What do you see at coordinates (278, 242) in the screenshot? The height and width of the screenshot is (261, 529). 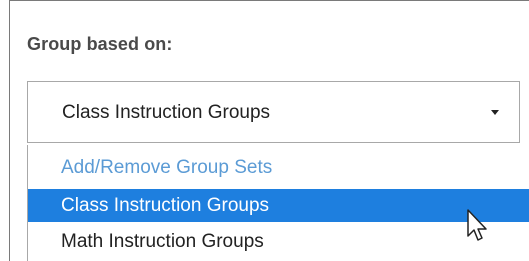 I see `option-math-instruction-groups: Math Instruction Groups` at bounding box center [278, 242].